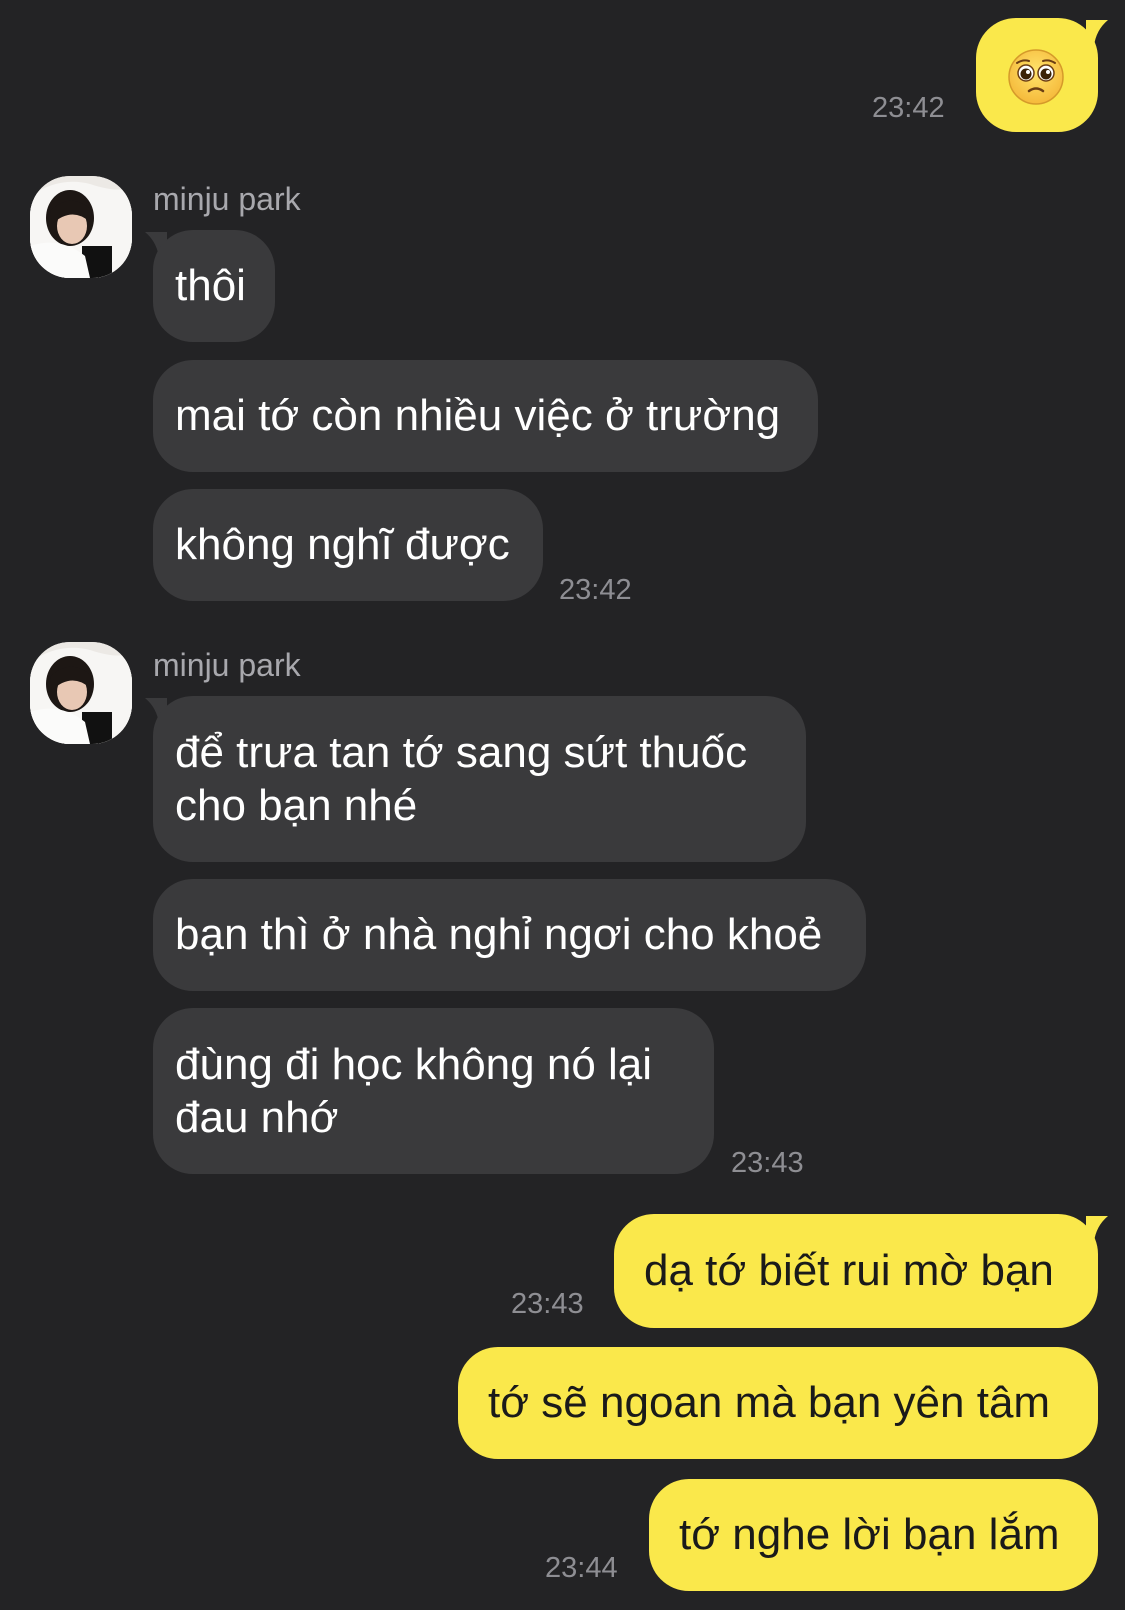 This screenshot has height=1610, width=1125. What do you see at coordinates (499, 934) in the screenshot?
I see `message-text: bạn thì ở nhà nghỉ ngơi cho khoẻ` at bounding box center [499, 934].